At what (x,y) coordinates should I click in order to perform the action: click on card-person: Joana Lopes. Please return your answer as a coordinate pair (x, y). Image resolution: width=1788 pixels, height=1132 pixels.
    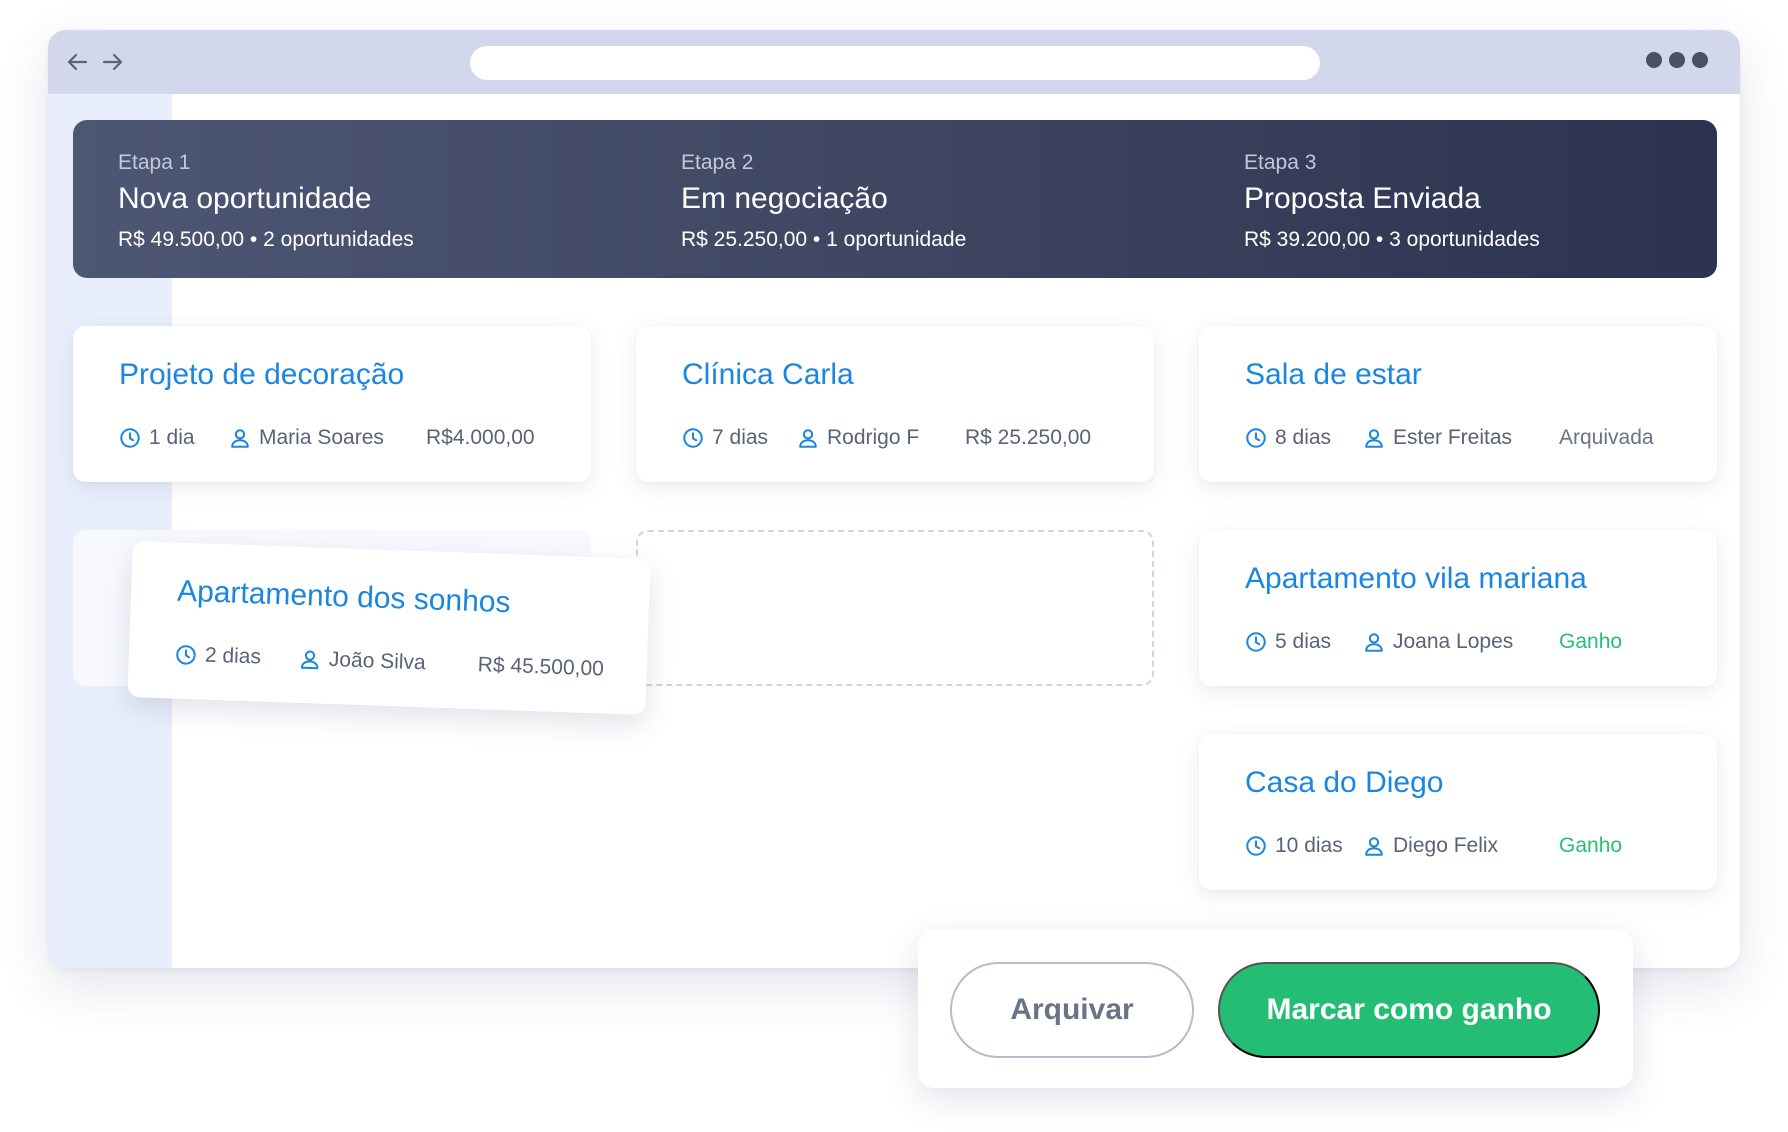
    Looking at the image, I should click on (1438, 642).